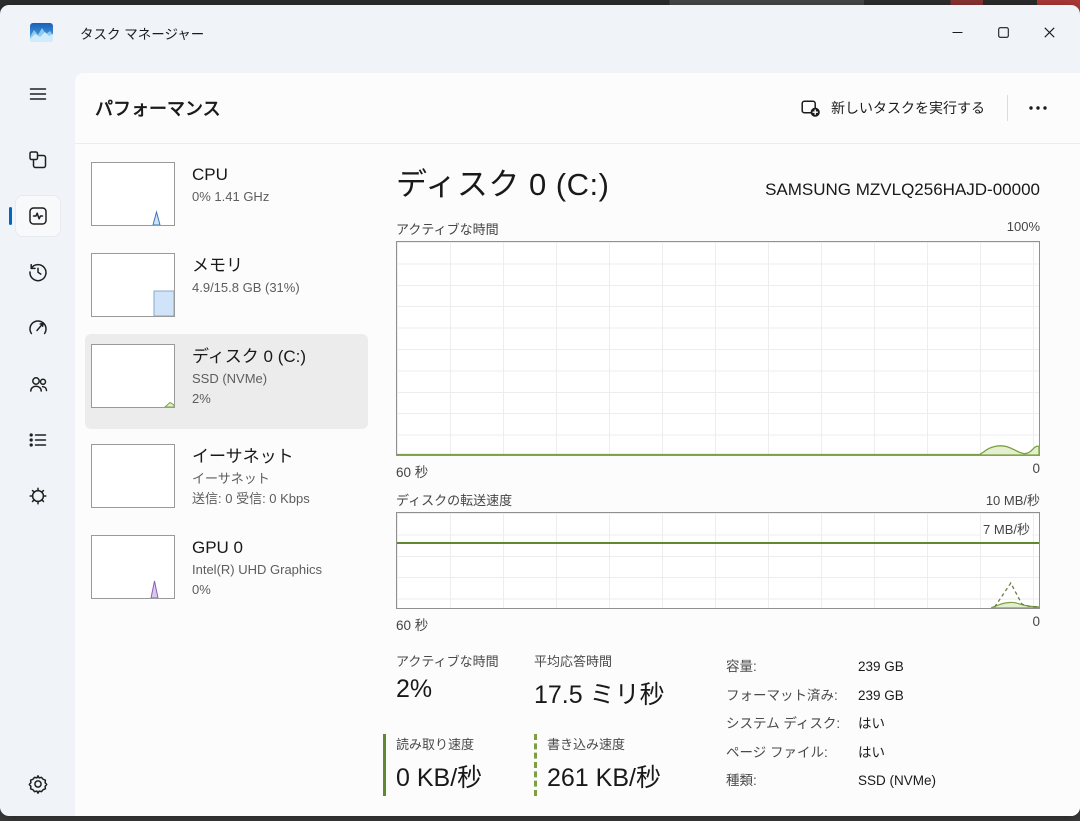 This screenshot has width=1080, height=821. Describe the element at coordinates (38, 328) in the screenshot. I see `sidebar-item-startup-apps` at that location.